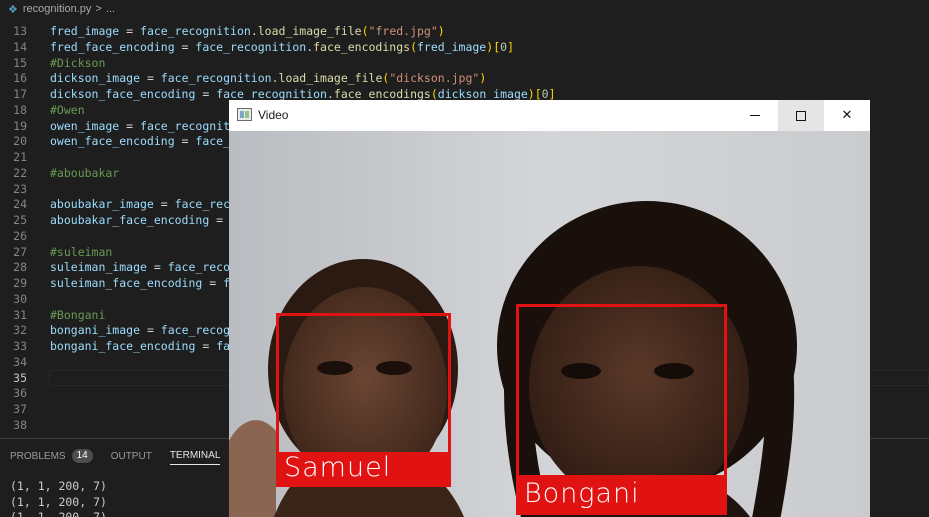 The height and width of the screenshot is (517, 929). Describe the element at coordinates (755, 115) in the screenshot. I see `minimize-button` at that location.